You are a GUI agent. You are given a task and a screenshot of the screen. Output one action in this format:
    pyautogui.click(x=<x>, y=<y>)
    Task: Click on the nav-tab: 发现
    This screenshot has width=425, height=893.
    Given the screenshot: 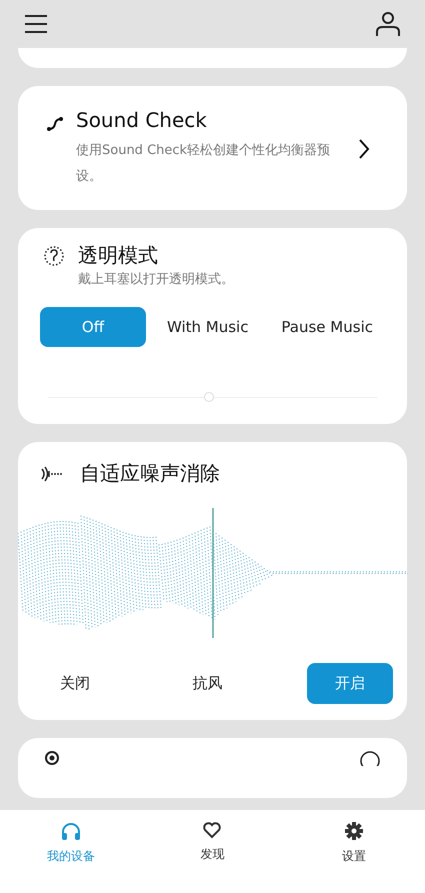 What is the action you would take?
    pyautogui.click(x=212, y=845)
    